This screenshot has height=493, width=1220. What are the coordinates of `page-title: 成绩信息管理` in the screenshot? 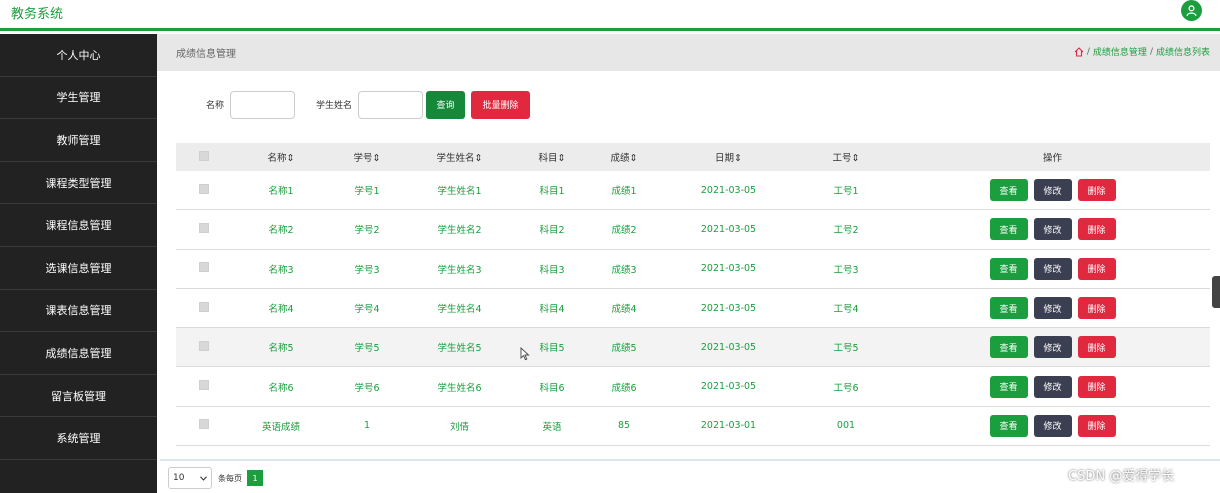 It's located at (206, 54).